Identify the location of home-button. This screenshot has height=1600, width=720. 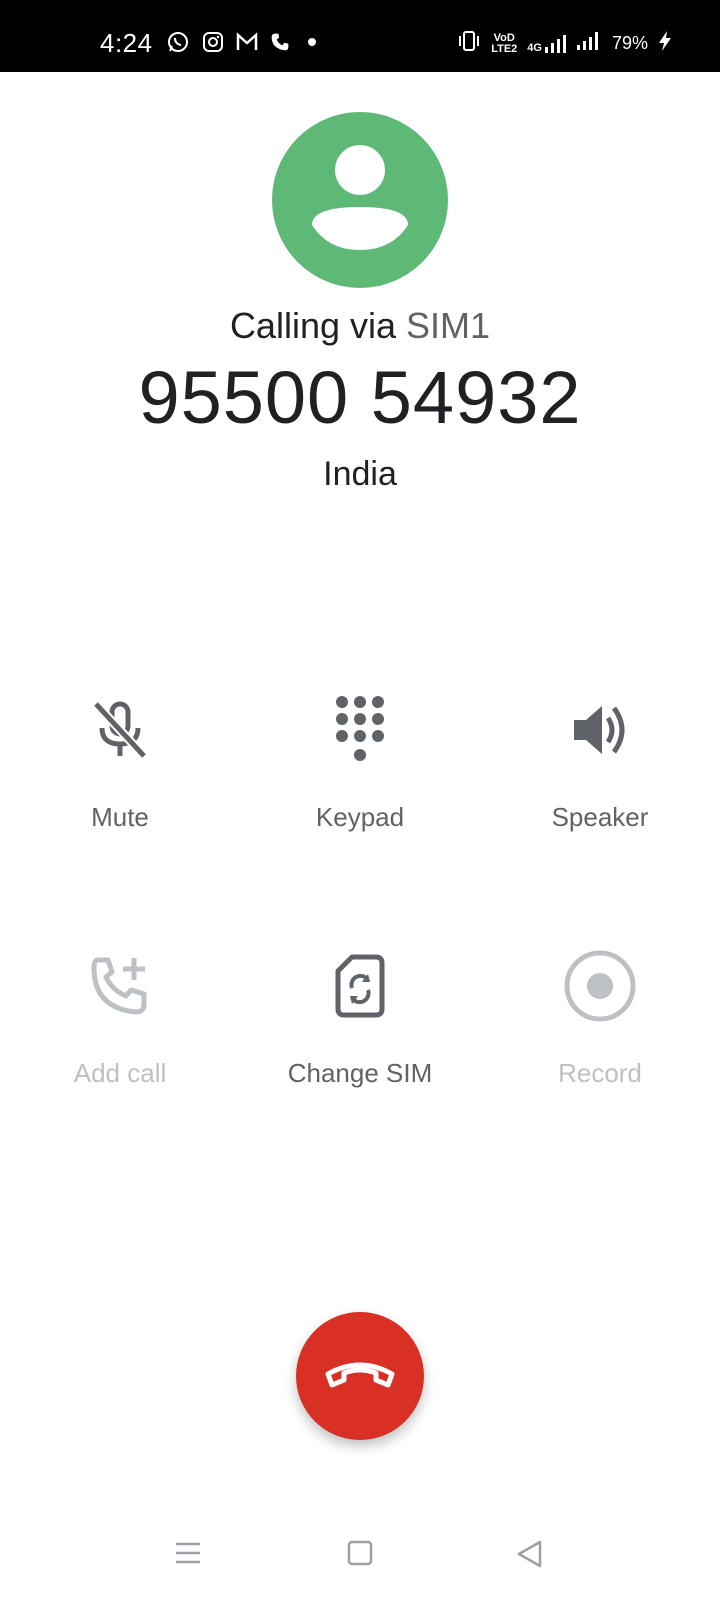
(360, 1555).